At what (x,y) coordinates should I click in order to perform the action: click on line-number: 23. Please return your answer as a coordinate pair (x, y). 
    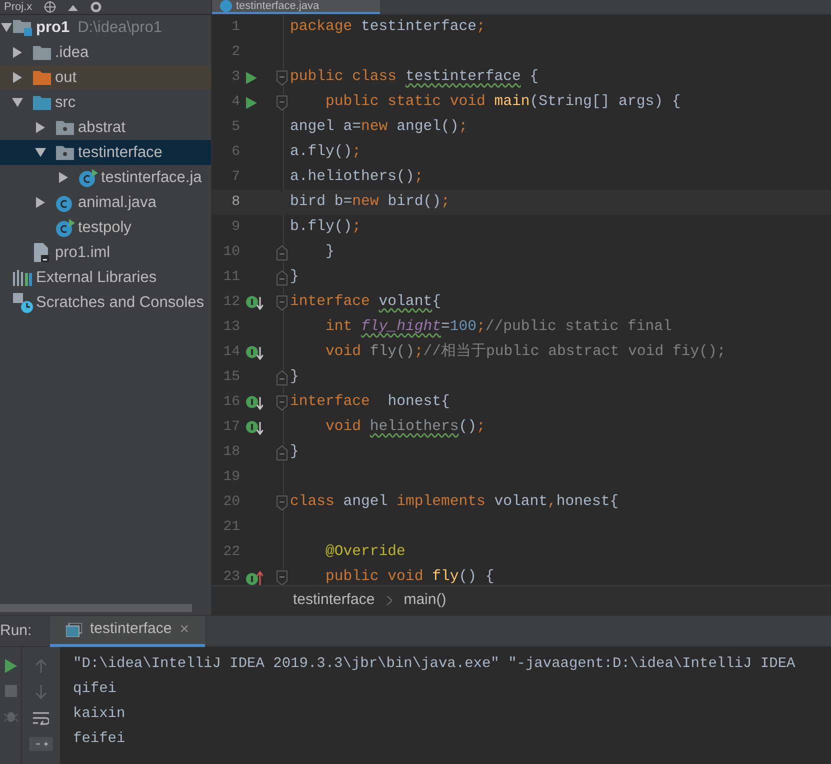
    Looking at the image, I should click on (231, 576).